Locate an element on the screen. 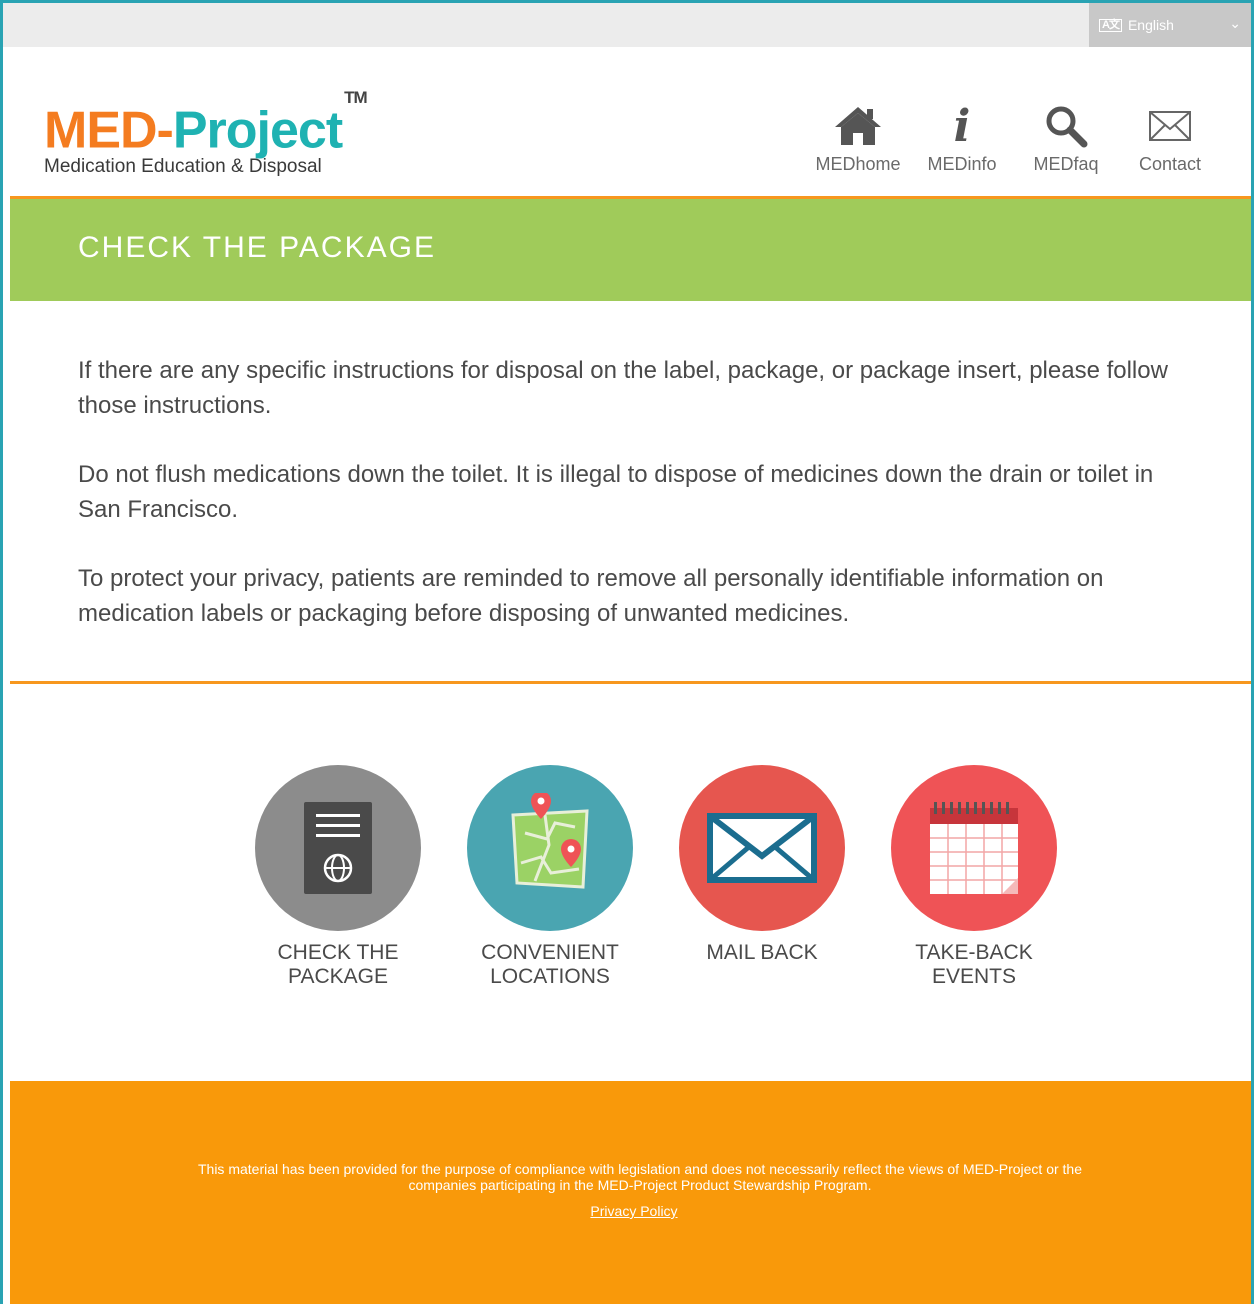 The image size is (1254, 1304). nav-label: Contact is located at coordinates (1170, 164).